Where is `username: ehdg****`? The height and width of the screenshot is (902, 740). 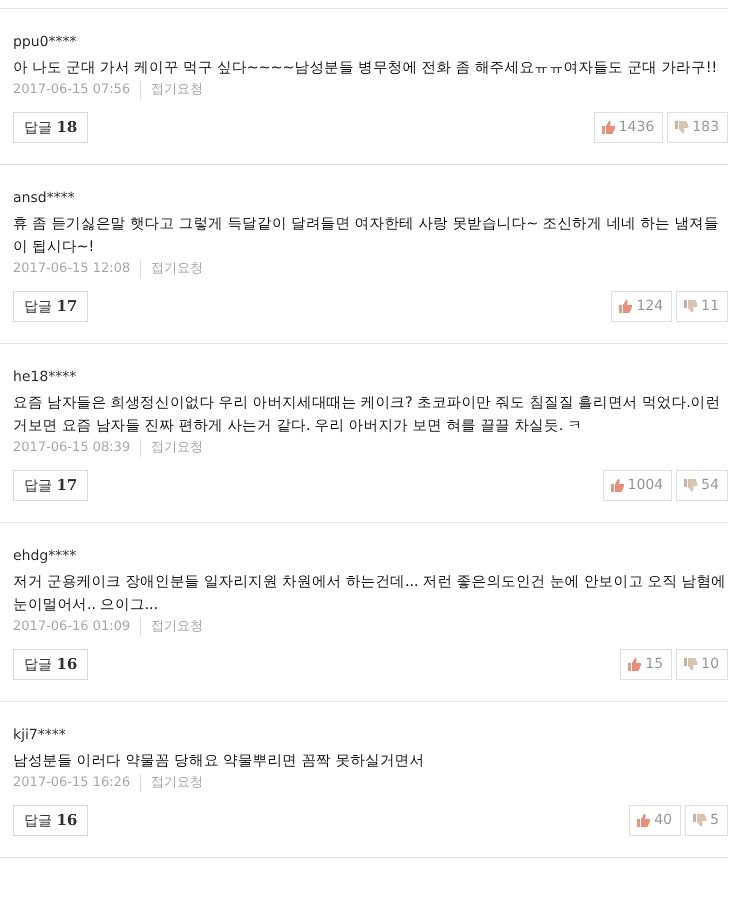 username: ehdg**** is located at coordinates (45, 556).